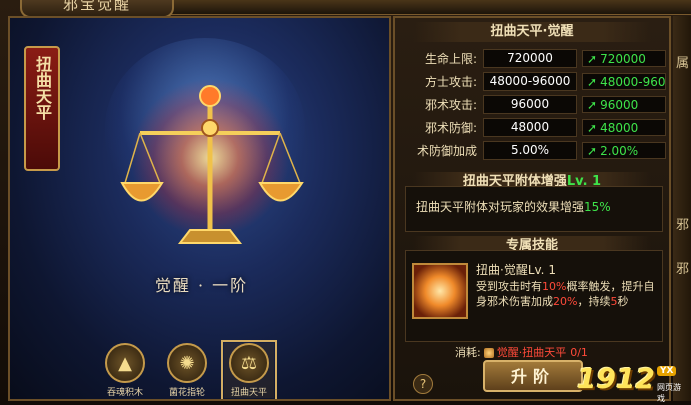  Describe the element at coordinates (249, 363) in the screenshot. I see `scale-icon: ⚖` at that location.